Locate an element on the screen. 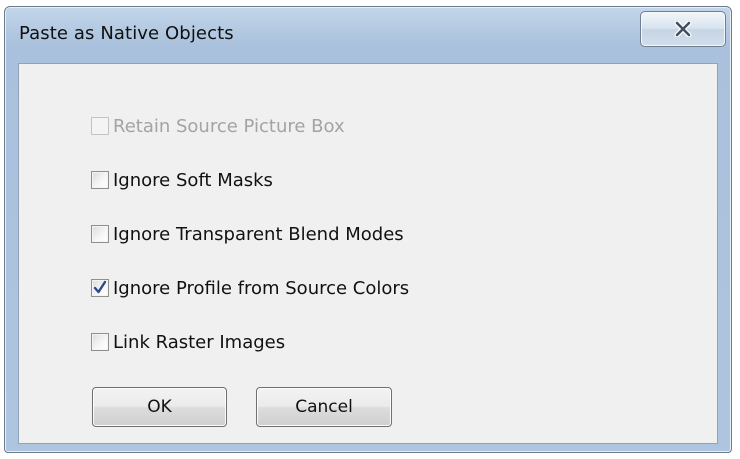  checkmark-icon is located at coordinates (100, 289).